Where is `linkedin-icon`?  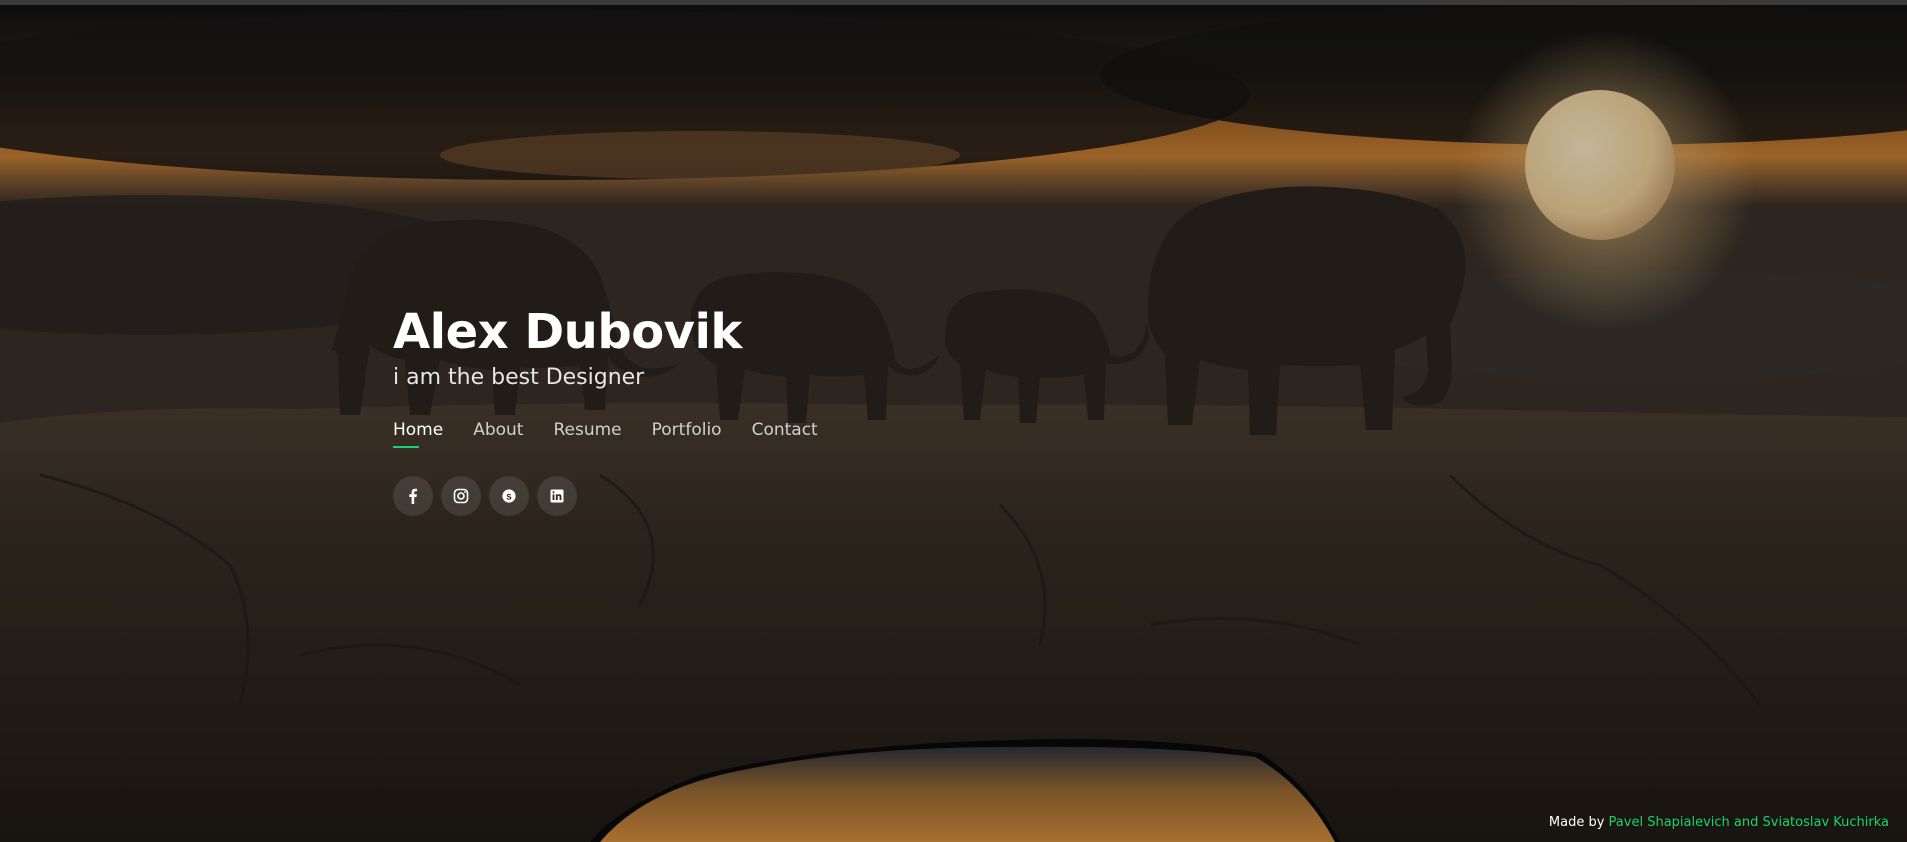 linkedin-icon is located at coordinates (557, 496).